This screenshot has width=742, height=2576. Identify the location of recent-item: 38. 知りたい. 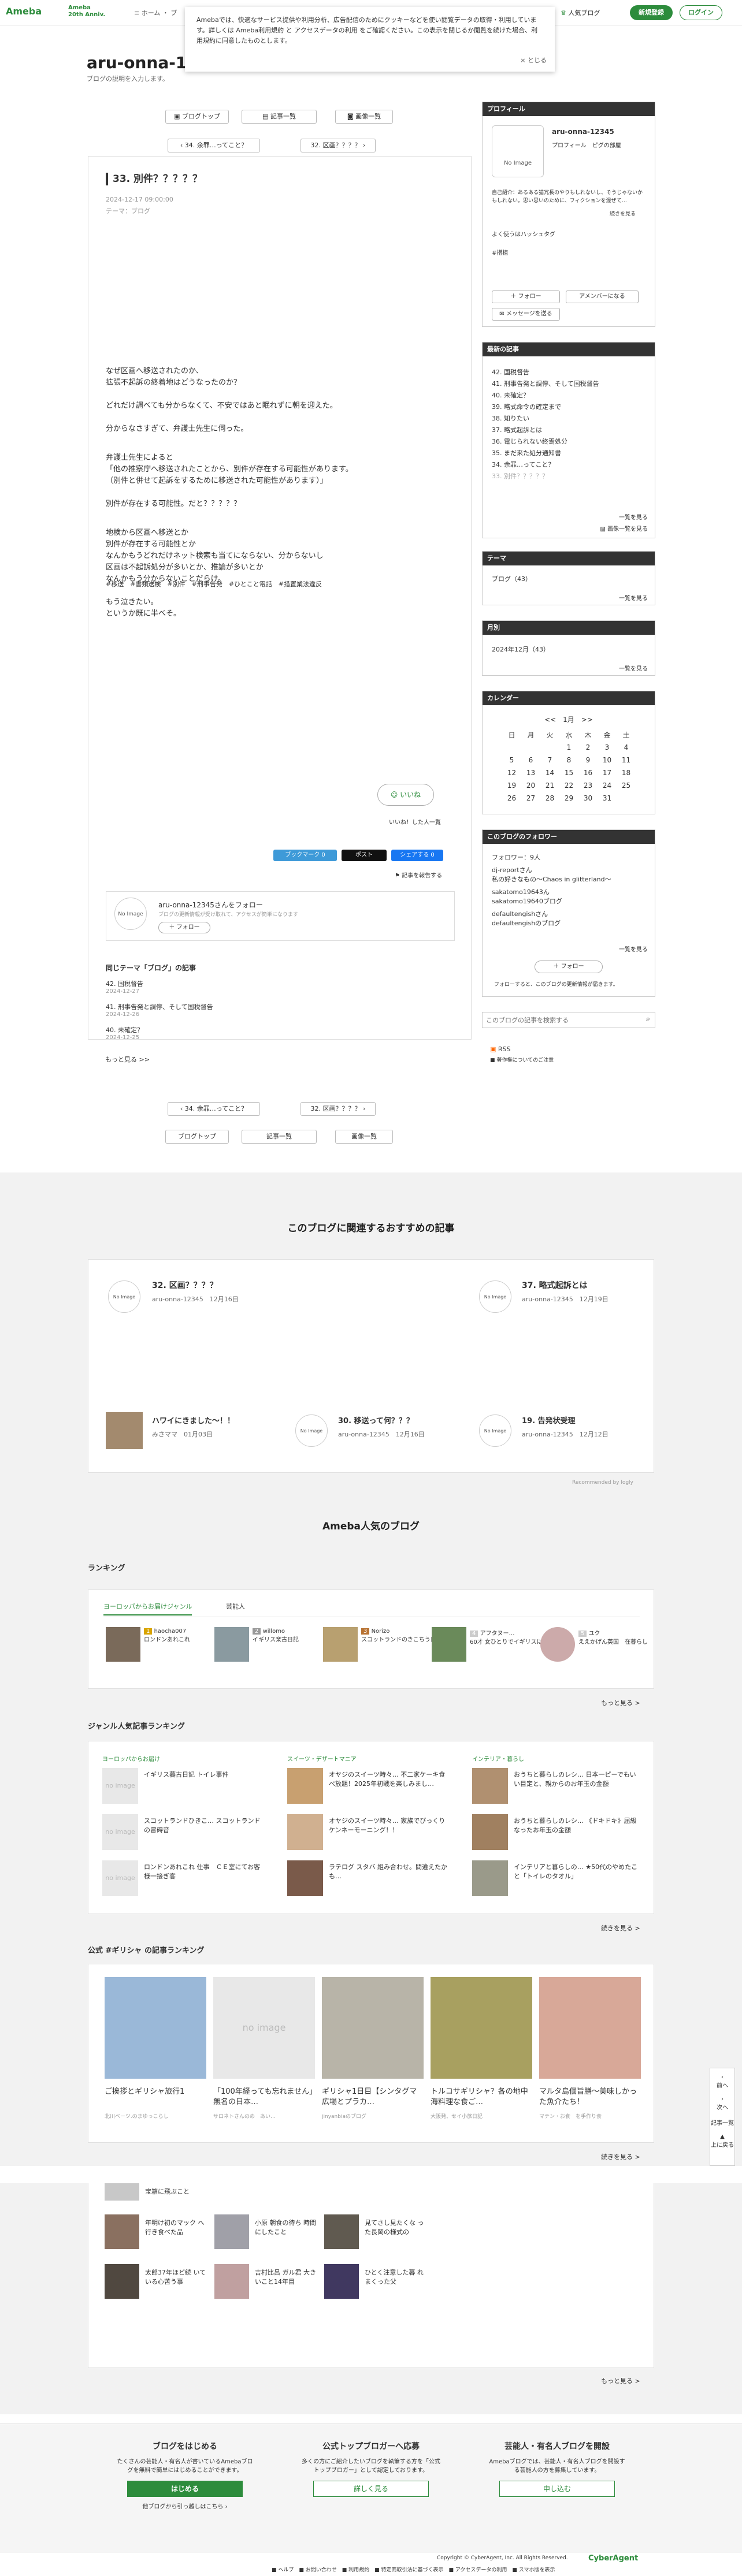
(510, 419).